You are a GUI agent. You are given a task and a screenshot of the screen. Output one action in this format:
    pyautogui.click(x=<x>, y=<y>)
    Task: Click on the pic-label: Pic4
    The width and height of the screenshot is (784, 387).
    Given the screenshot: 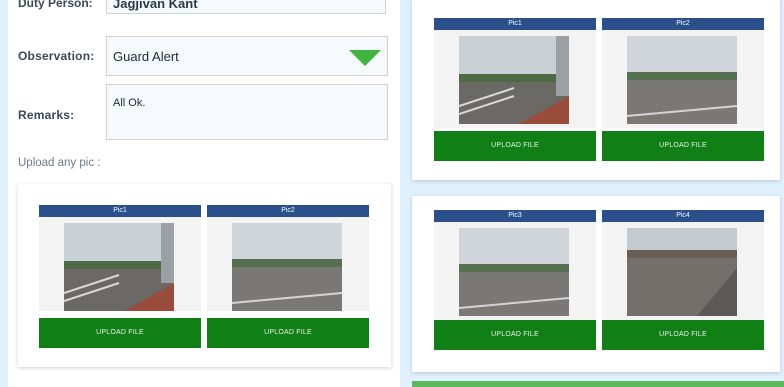 What is the action you would take?
    pyautogui.click(x=683, y=216)
    